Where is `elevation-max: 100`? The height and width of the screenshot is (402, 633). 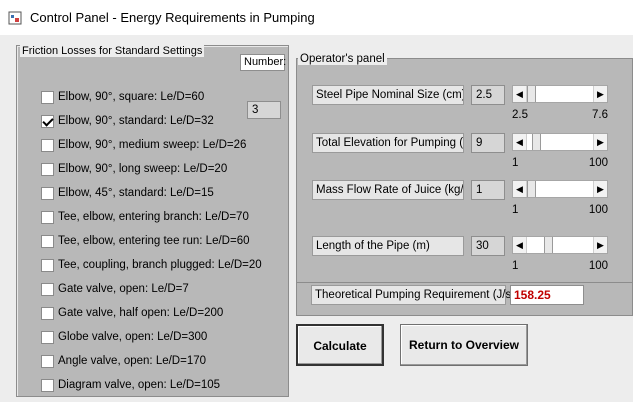
elevation-max: 100 is located at coordinates (598, 163).